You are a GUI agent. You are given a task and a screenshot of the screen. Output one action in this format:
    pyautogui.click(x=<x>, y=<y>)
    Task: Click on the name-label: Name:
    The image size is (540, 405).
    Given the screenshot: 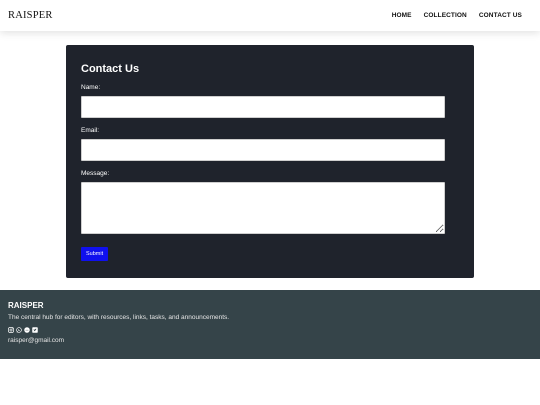 What is the action you would take?
    pyautogui.click(x=91, y=87)
    